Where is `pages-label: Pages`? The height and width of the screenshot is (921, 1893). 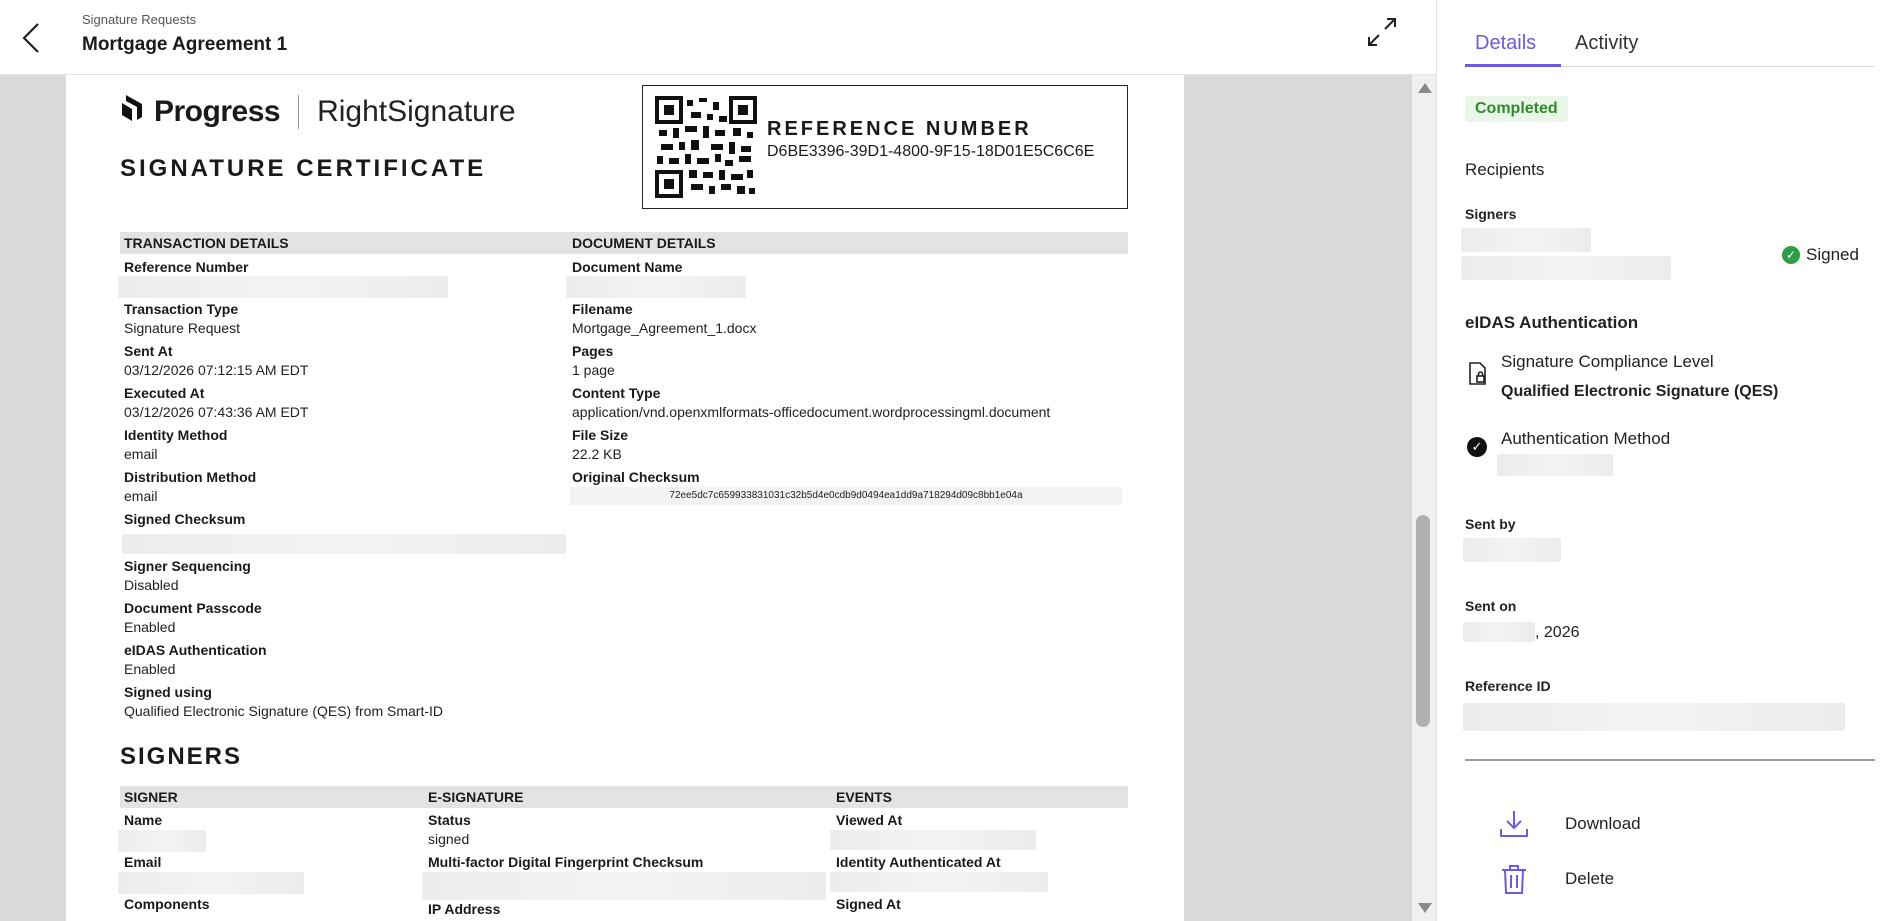
pages-label: Pages is located at coordinates (593, 351).